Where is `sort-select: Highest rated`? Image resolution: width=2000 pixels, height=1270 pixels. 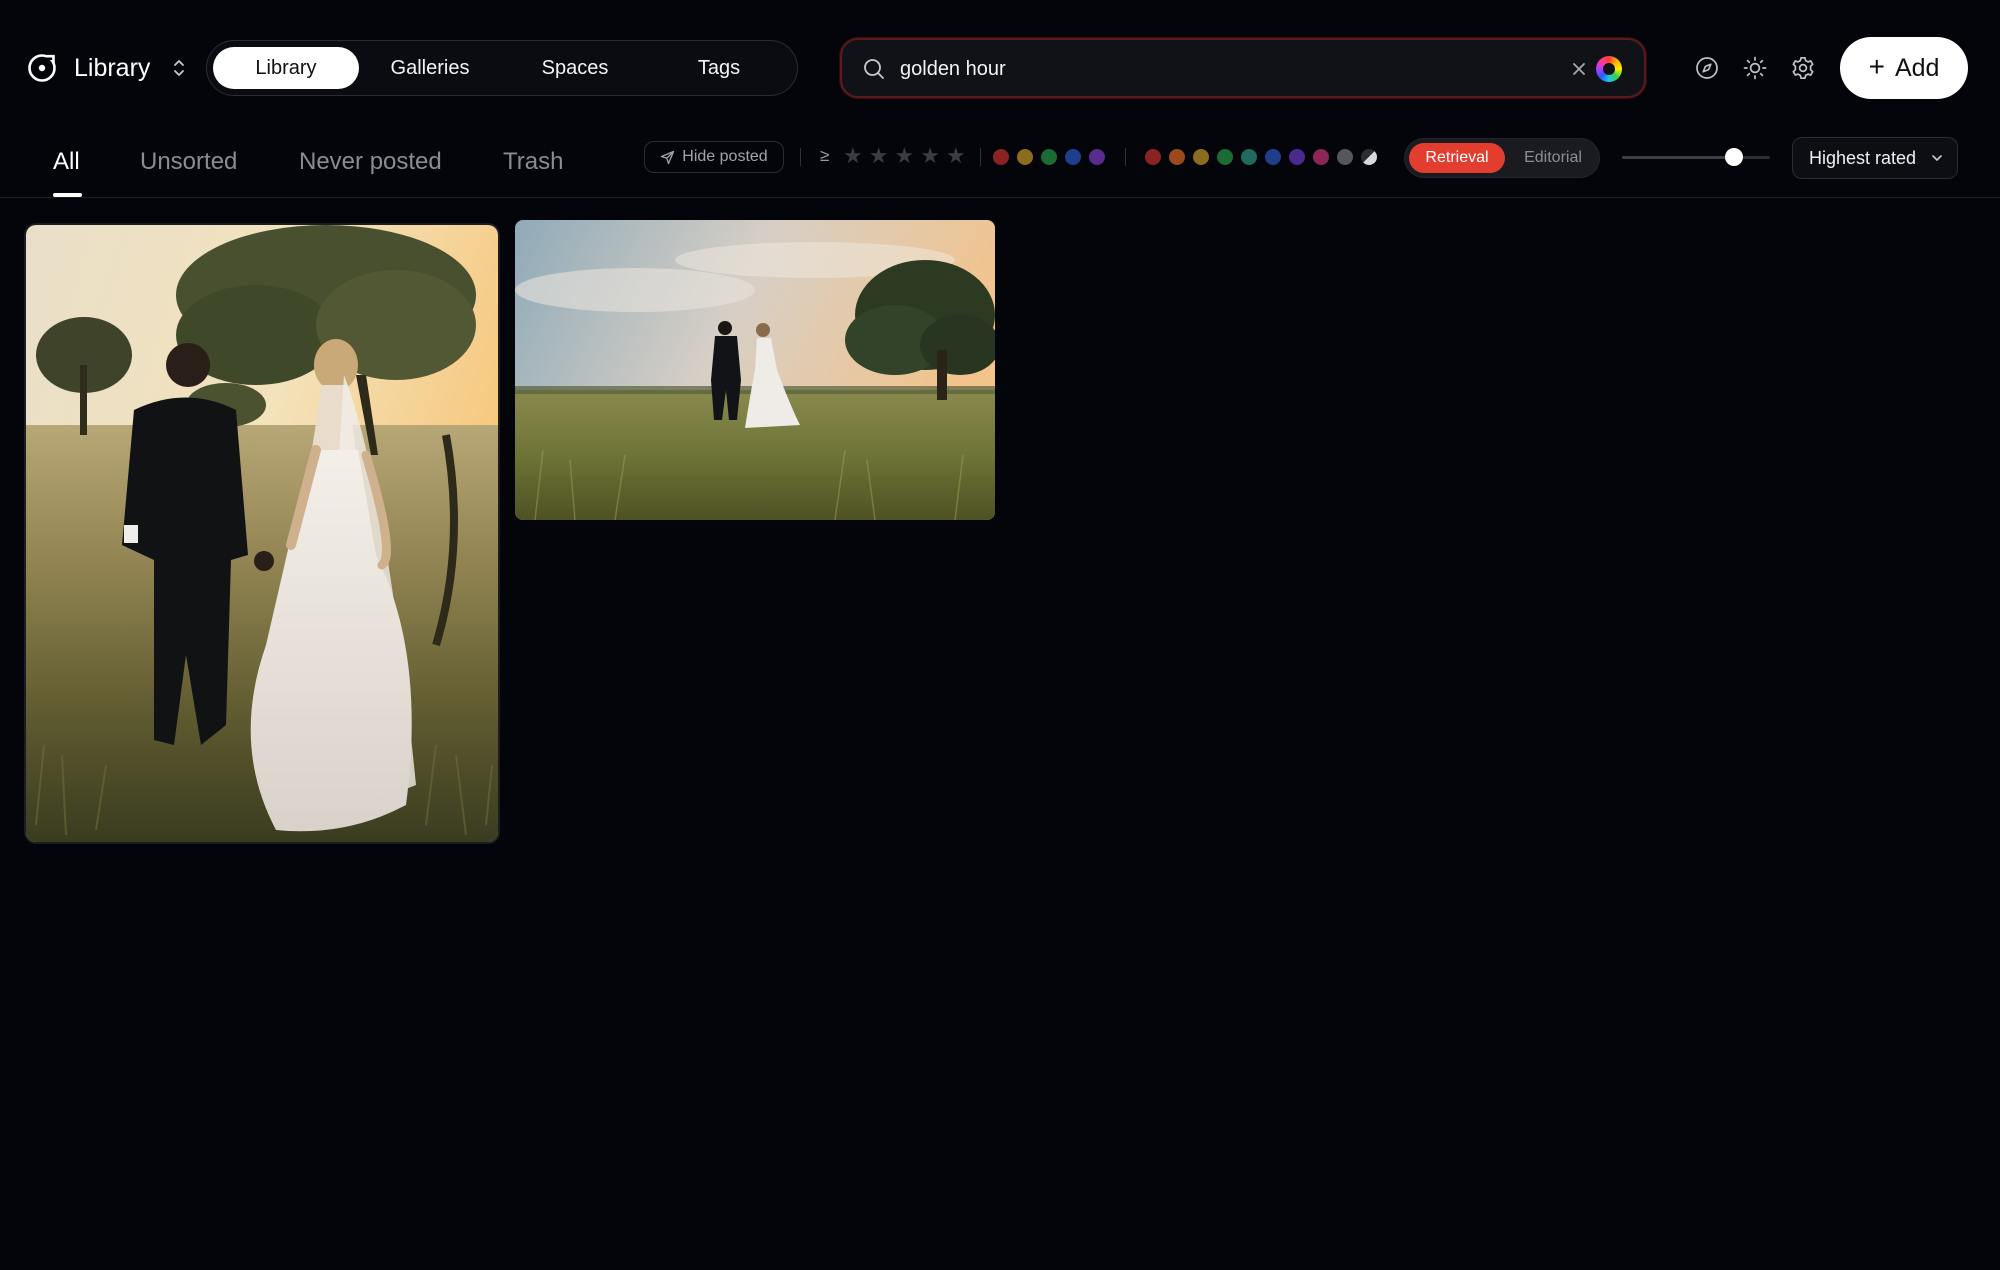 sort-select: Highest rated is located at coordinates (1875, 158).